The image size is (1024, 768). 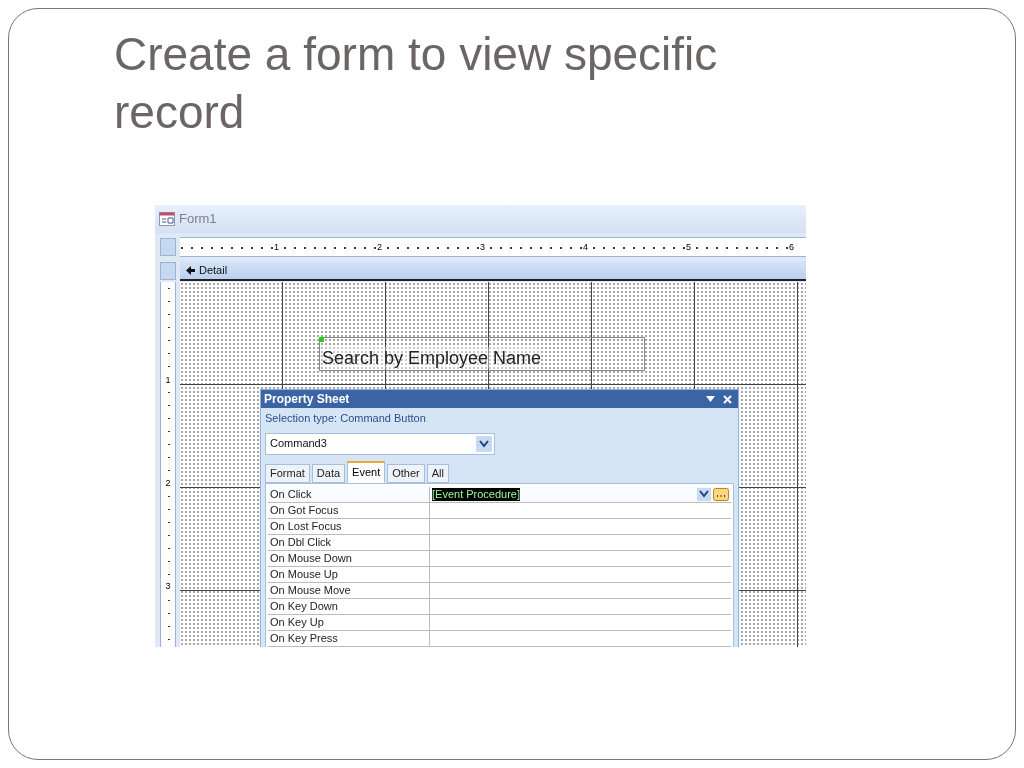 I want to click on tab: Data, so click(x=328, y=473).